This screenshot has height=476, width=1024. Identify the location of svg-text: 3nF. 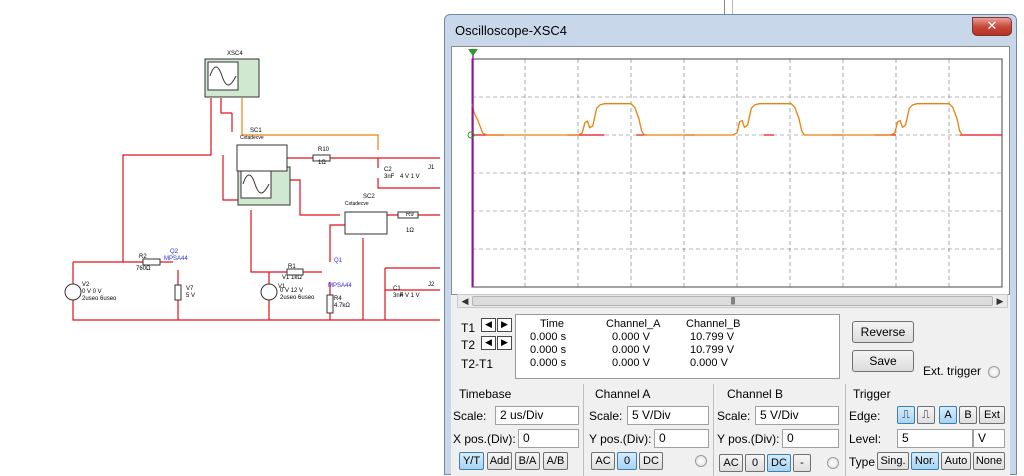
(389, 177).